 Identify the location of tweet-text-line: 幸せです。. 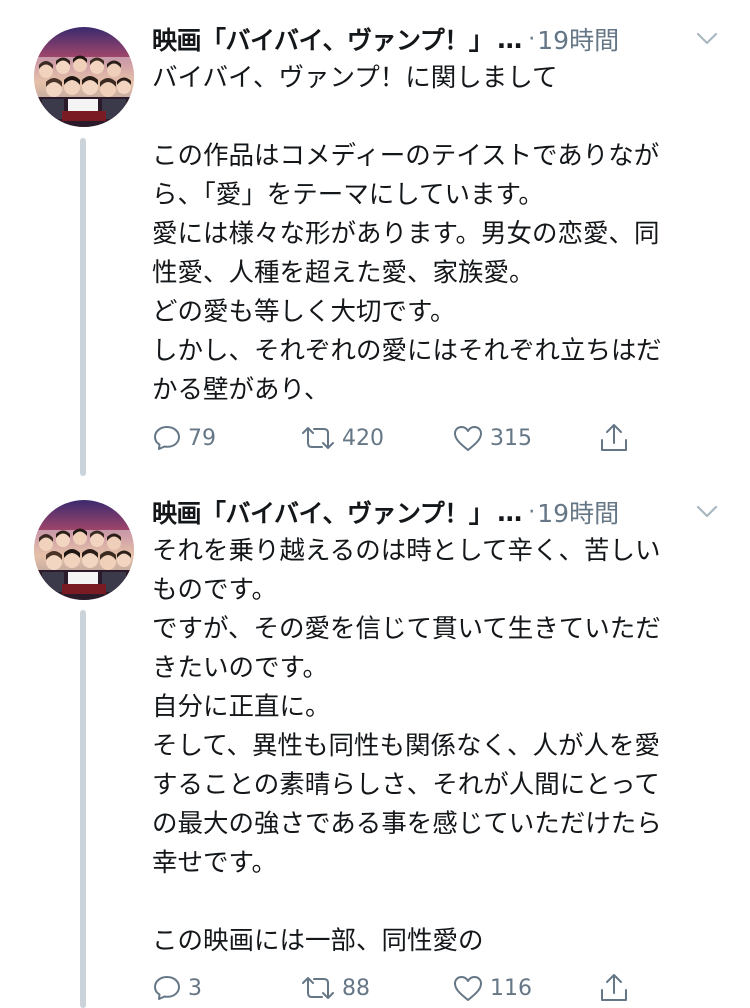
(214, 863).